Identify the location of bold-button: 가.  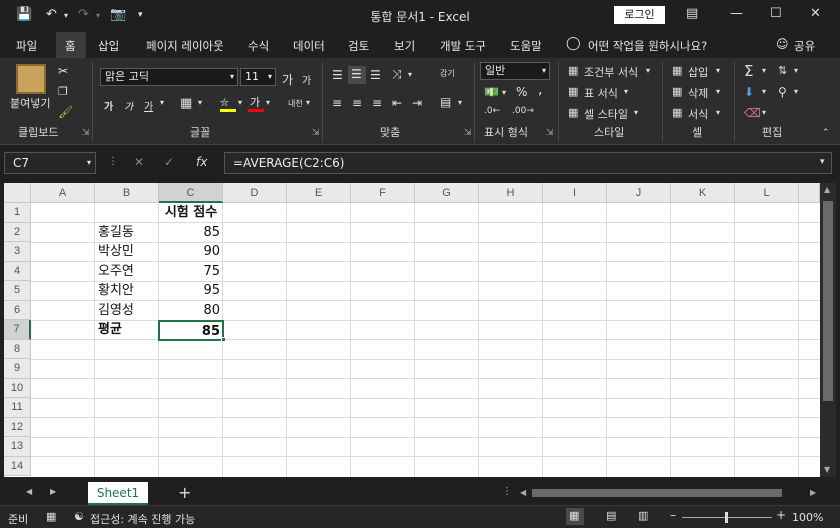
(108, 105).